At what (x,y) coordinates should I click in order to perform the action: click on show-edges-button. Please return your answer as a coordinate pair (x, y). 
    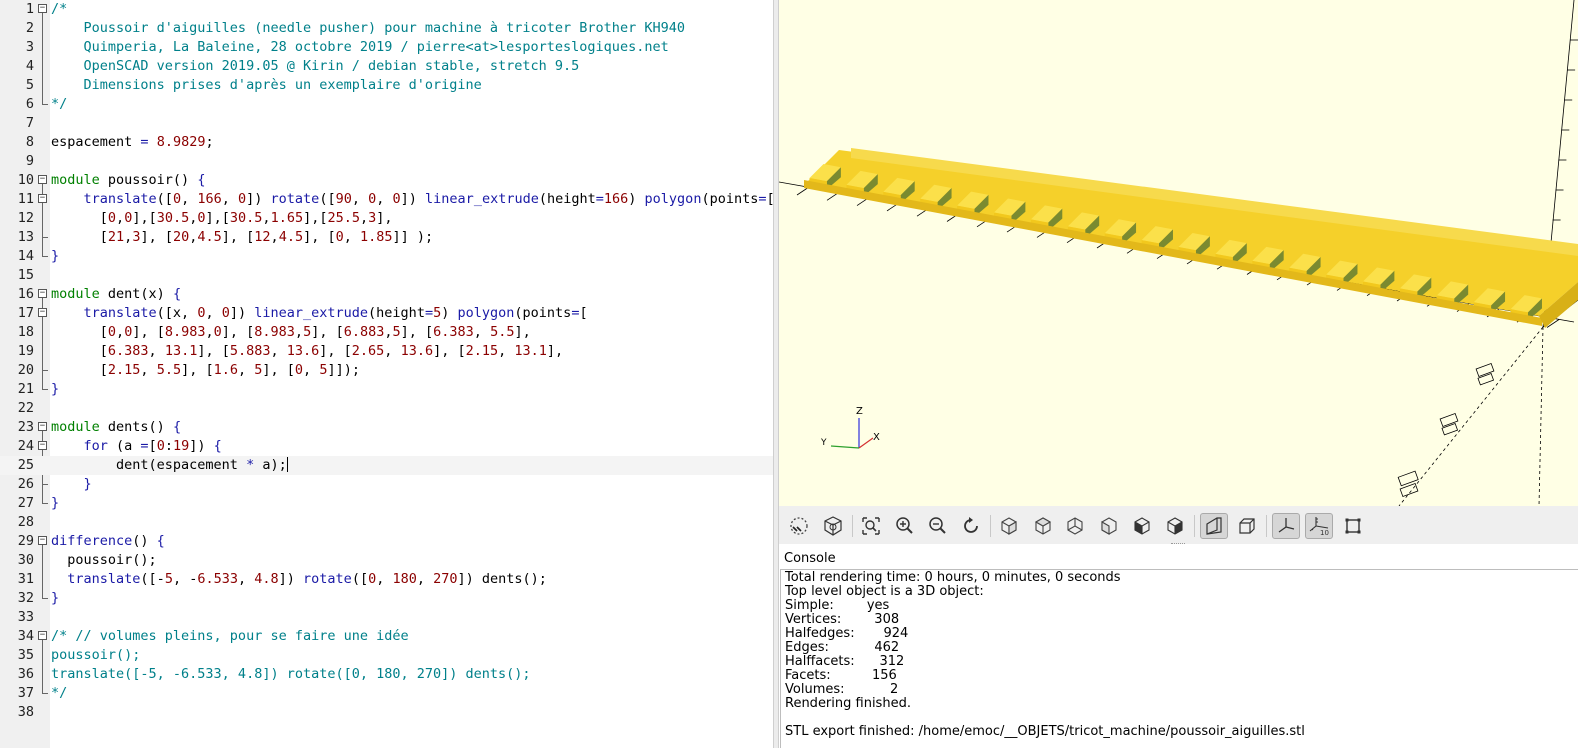
    Looking at the image, I should click on (1353, 526).